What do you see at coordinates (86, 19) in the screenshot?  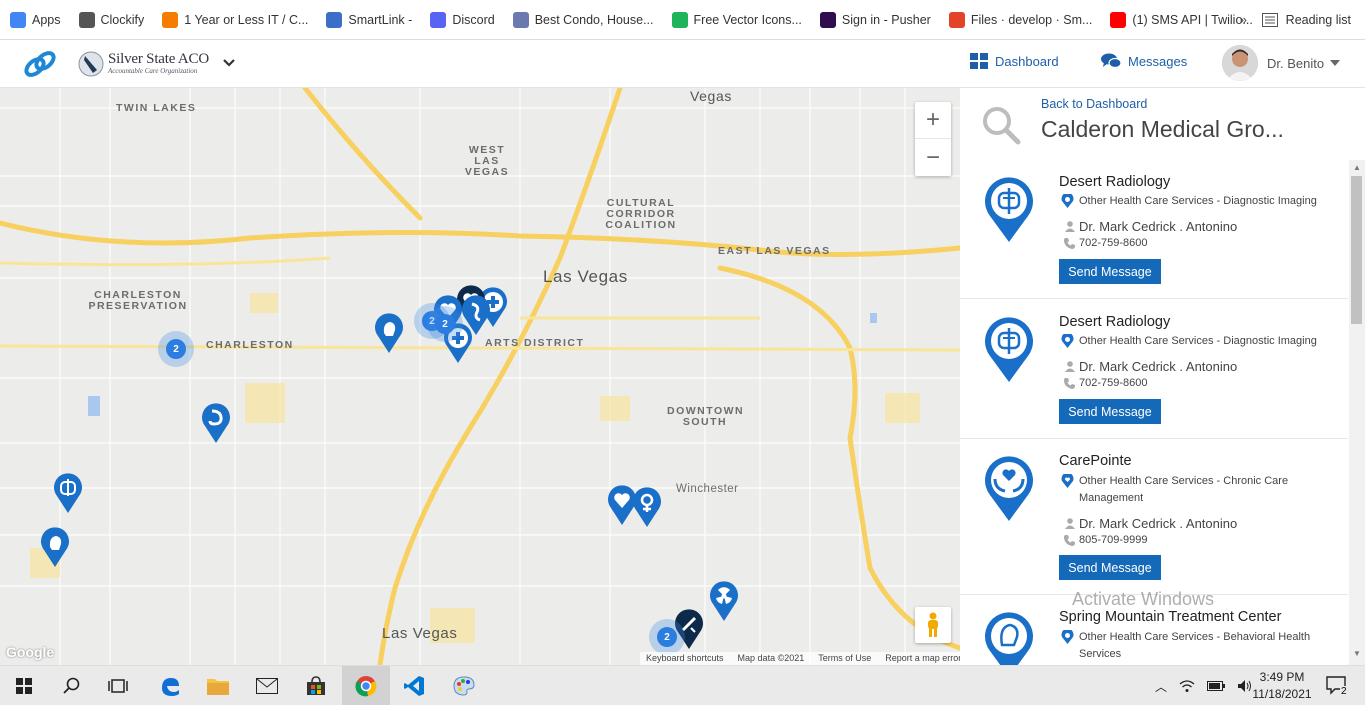 I see `clockify-icon` at bounding box center [86, 19].